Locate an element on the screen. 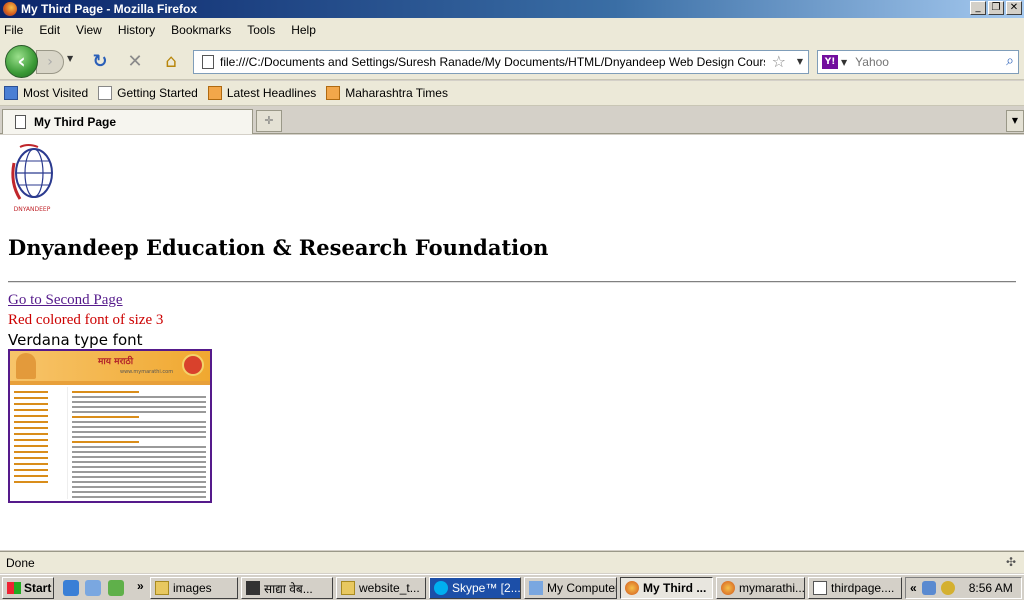 This screenshot has height=600, width=1024. notification-icon is located at coordinates (947, 588).